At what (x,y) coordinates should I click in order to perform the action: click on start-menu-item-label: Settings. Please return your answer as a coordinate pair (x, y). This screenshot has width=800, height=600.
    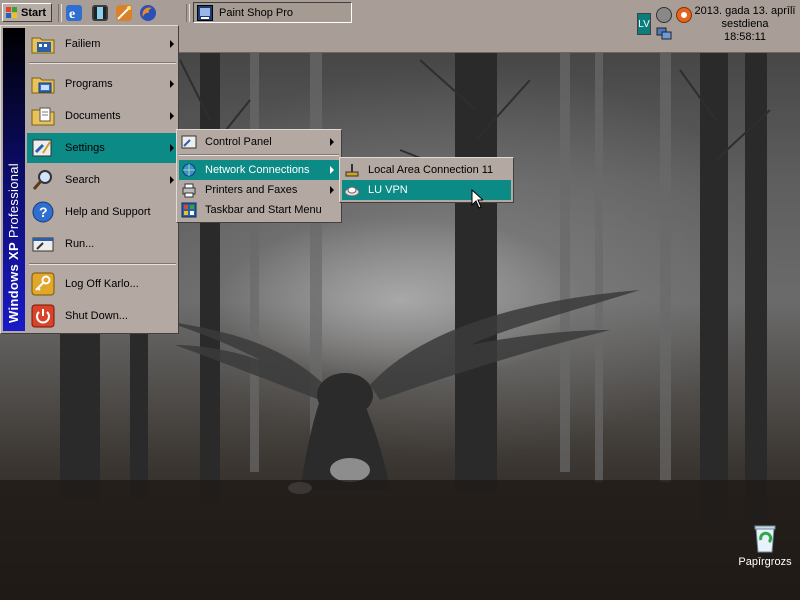
    Looking at the image, I should click on (85, 148).